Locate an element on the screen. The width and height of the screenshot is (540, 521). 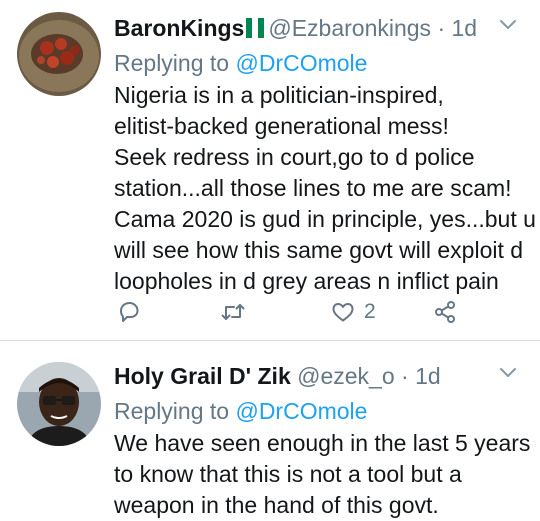
like-icon is located at coordinates (343, 312).